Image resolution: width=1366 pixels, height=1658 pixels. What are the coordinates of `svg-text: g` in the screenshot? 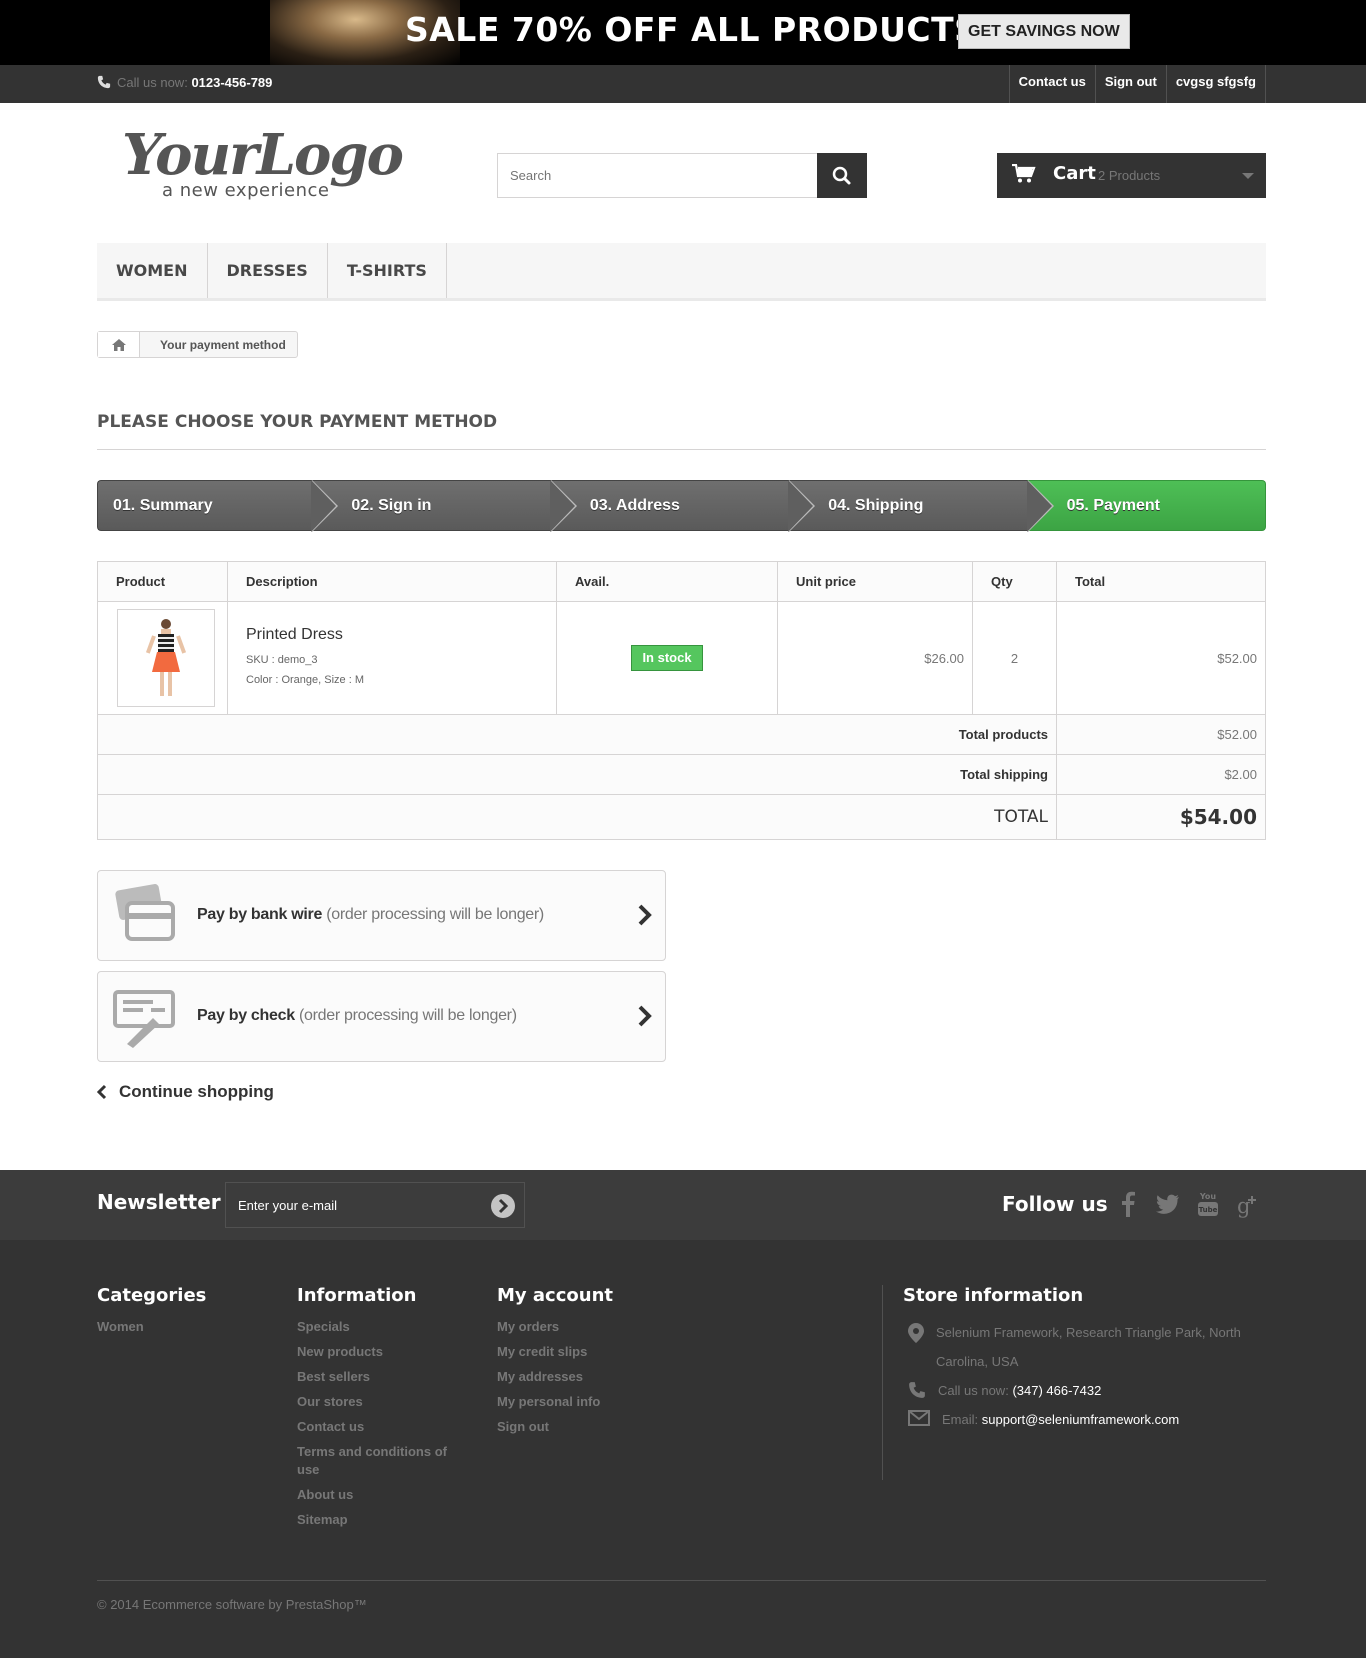 It's located at (1243, 1206).